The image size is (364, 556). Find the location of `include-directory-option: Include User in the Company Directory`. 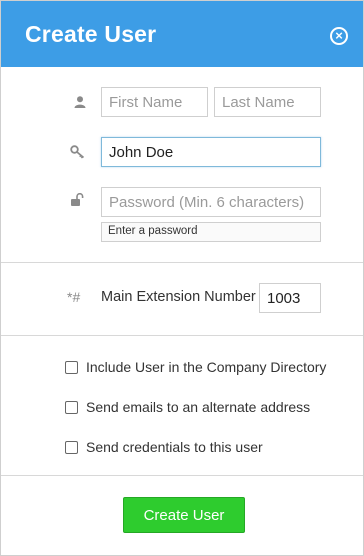

include-directory-option: Include User in the Company Directory is located at coordinates (195, 367).